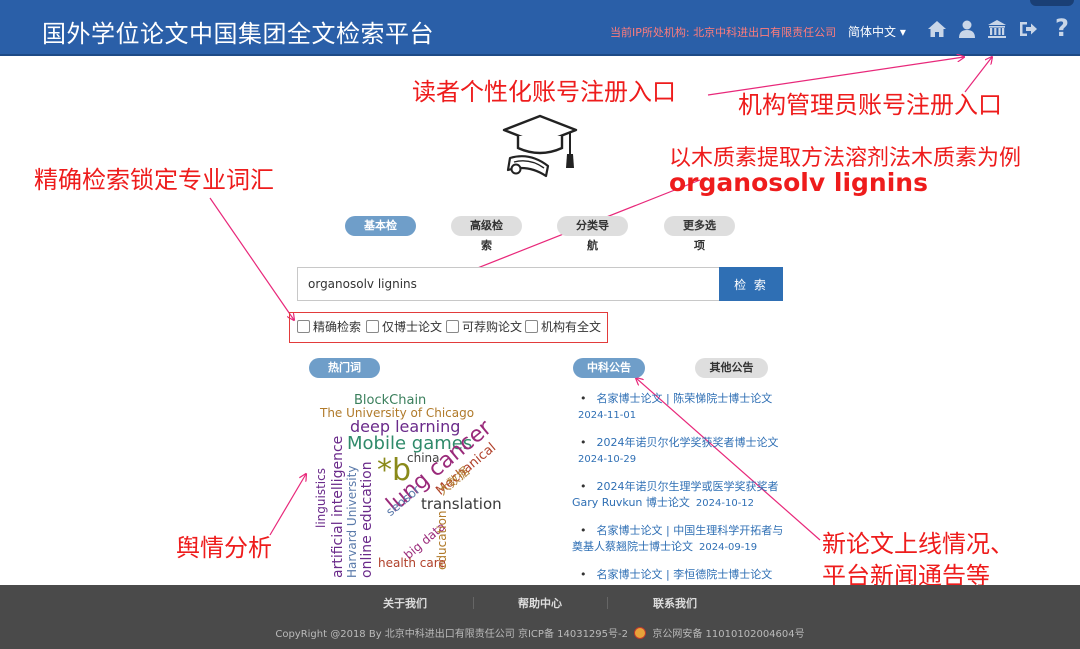  I want to click on other-notices-tab: 其他公告, so click(731, 368).